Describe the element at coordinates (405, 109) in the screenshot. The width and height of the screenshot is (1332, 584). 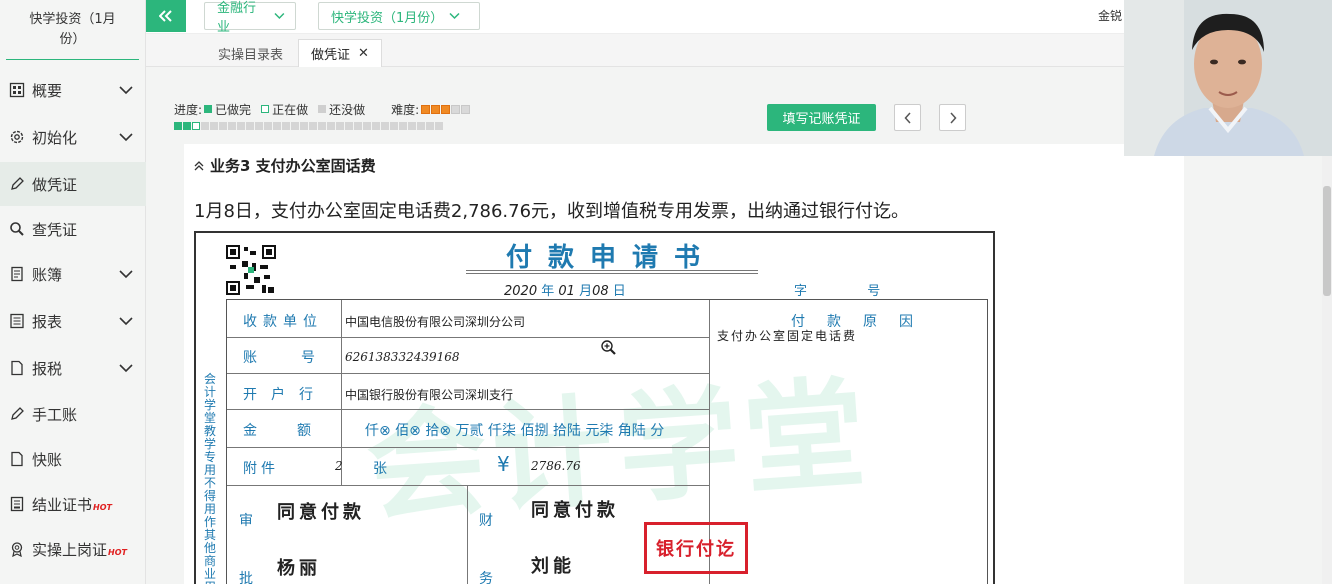
I see `difficulty-label: 难度:` at that location.